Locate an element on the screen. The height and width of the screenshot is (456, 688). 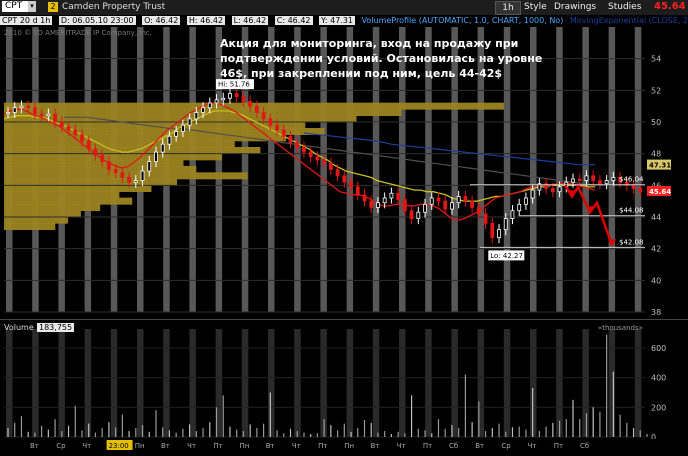
panel-divider is located at coordinates (344, 319).